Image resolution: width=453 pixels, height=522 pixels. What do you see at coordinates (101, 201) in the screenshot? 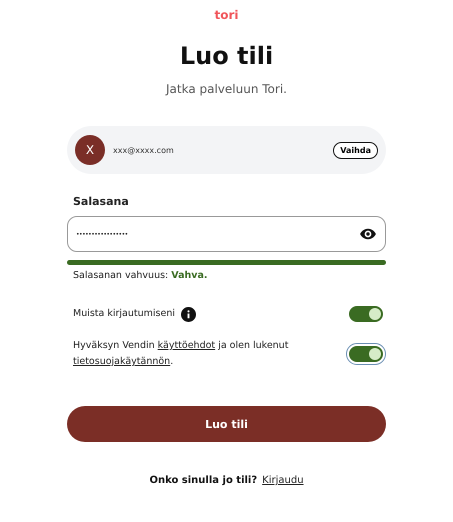
I see `password-label: Salasana` at bounding box center [101, 201].